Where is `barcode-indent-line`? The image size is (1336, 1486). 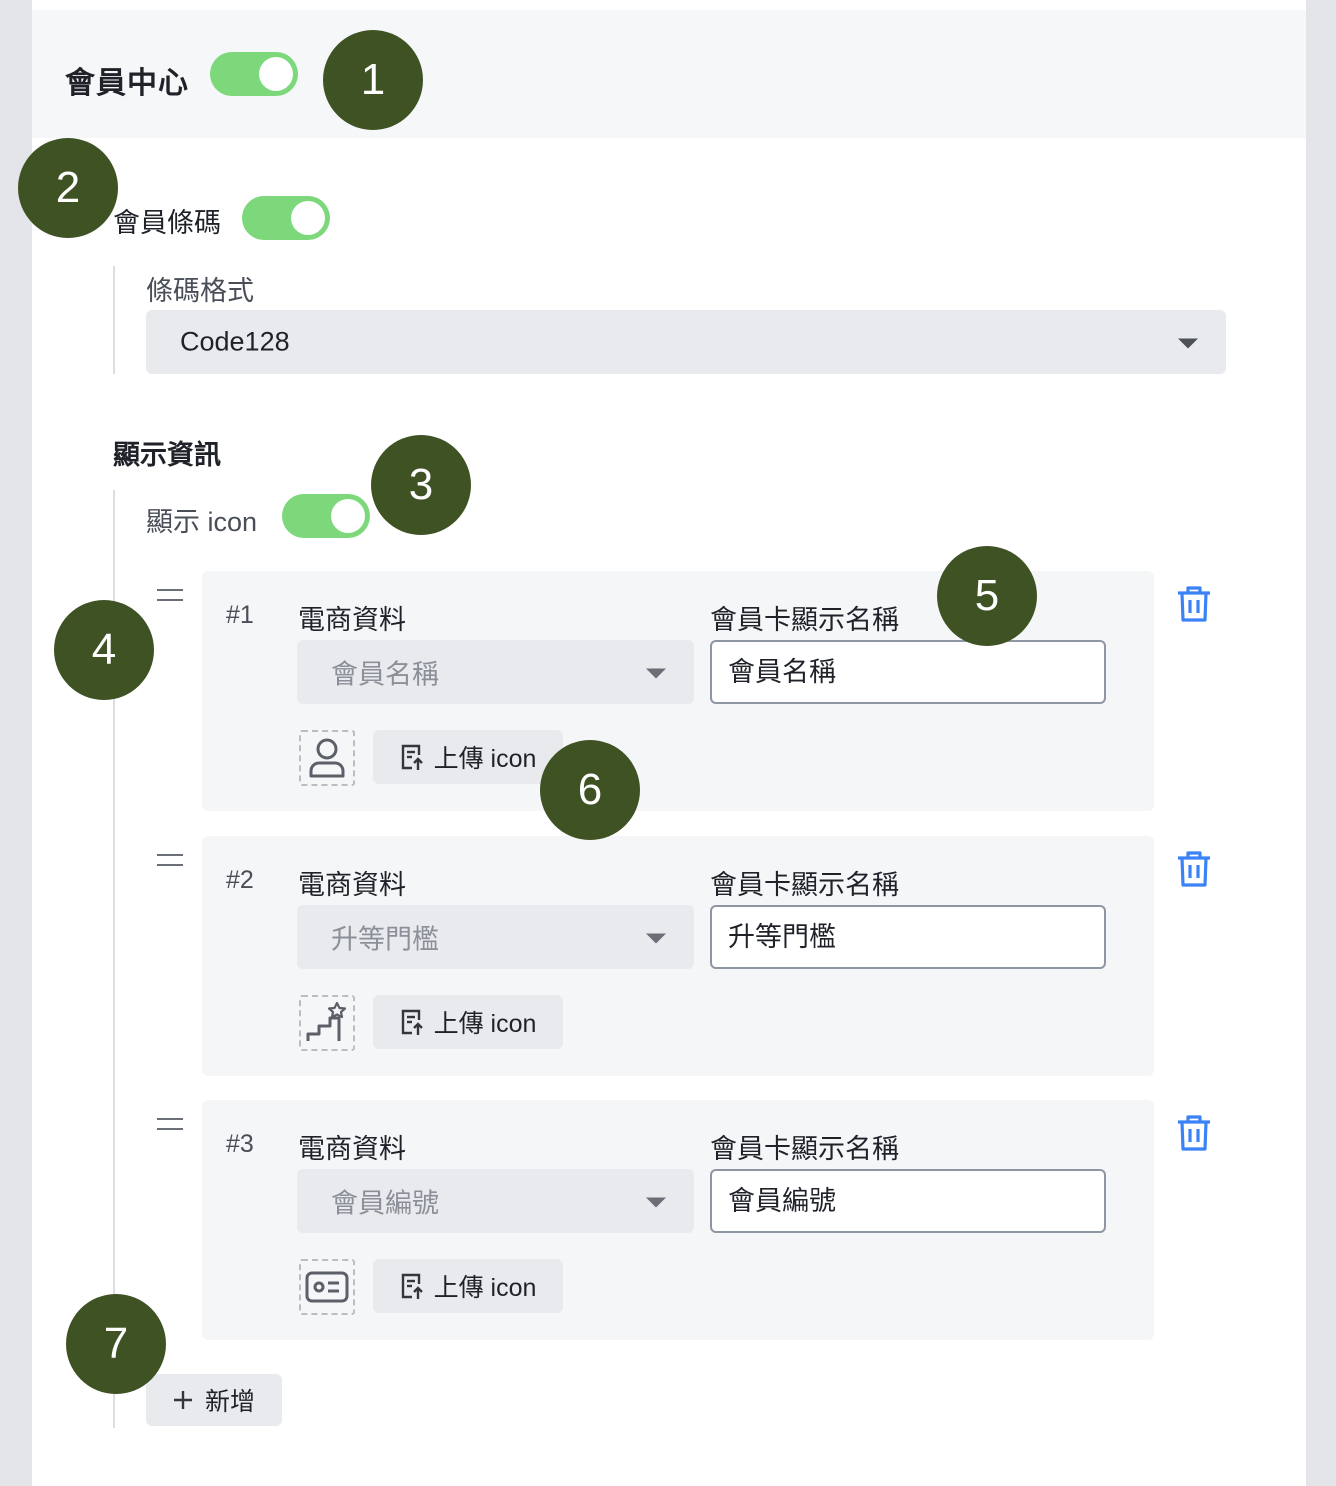
barcode-indent-line is located at coordinates (114, 320).